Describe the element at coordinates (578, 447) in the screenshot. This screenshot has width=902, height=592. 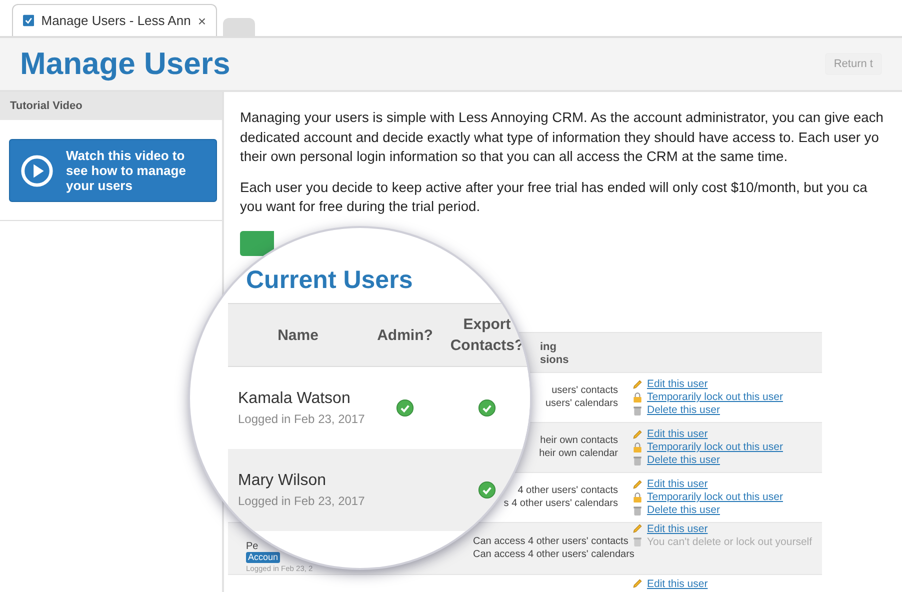
I see `permissions-text: heir own contacts heir own calendar` at that location.